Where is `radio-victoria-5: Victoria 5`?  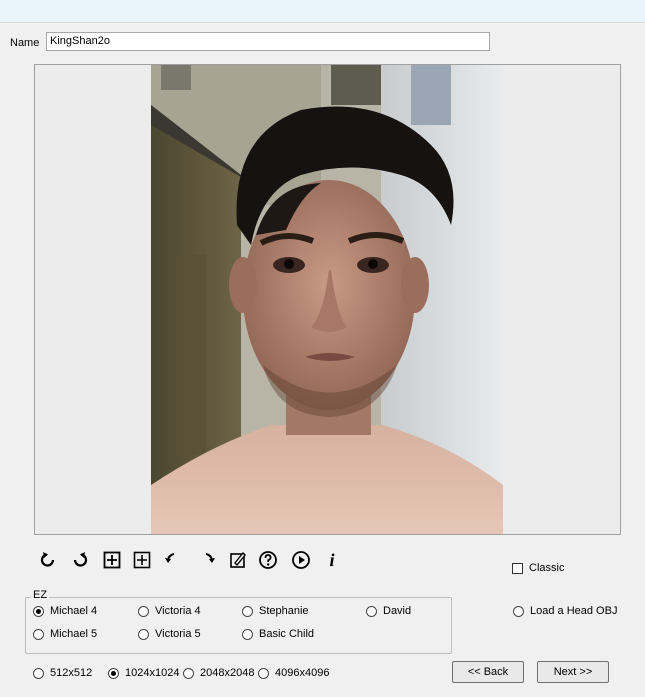 radio-victoria-5: Victoria 5 is located at coordinates (169, 634).